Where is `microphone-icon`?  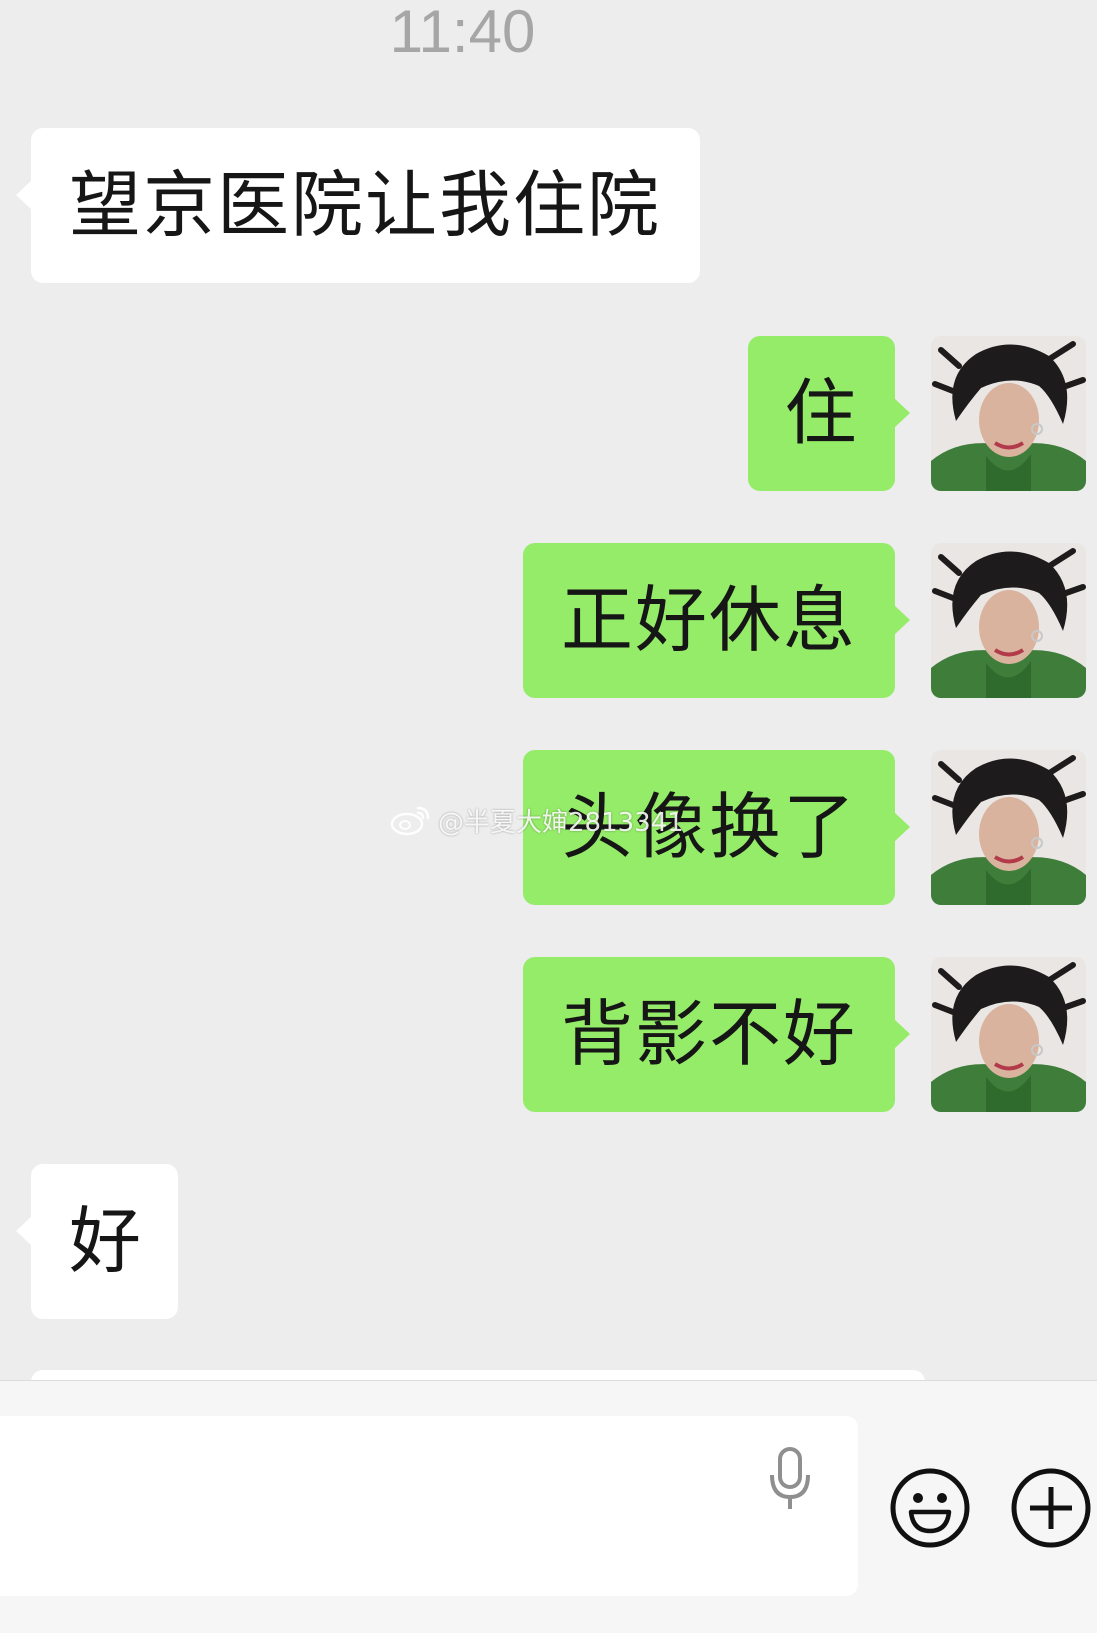
microphone-icon is located at coordinates (790, 1480).